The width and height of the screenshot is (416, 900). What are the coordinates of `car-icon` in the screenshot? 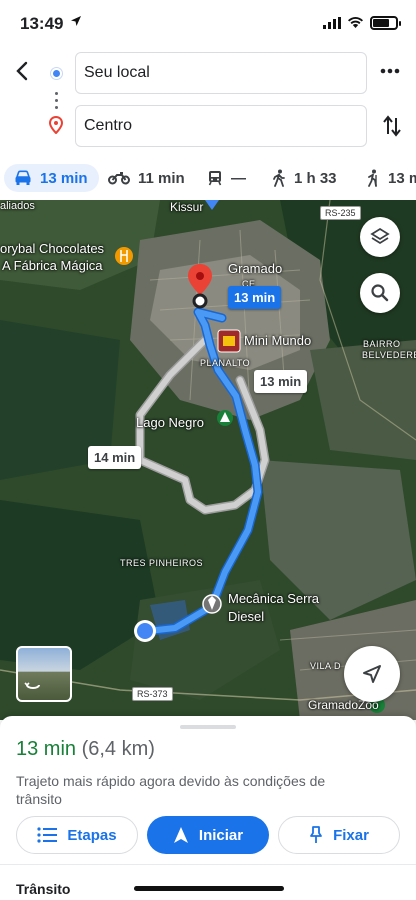 It's located at (23, 177).